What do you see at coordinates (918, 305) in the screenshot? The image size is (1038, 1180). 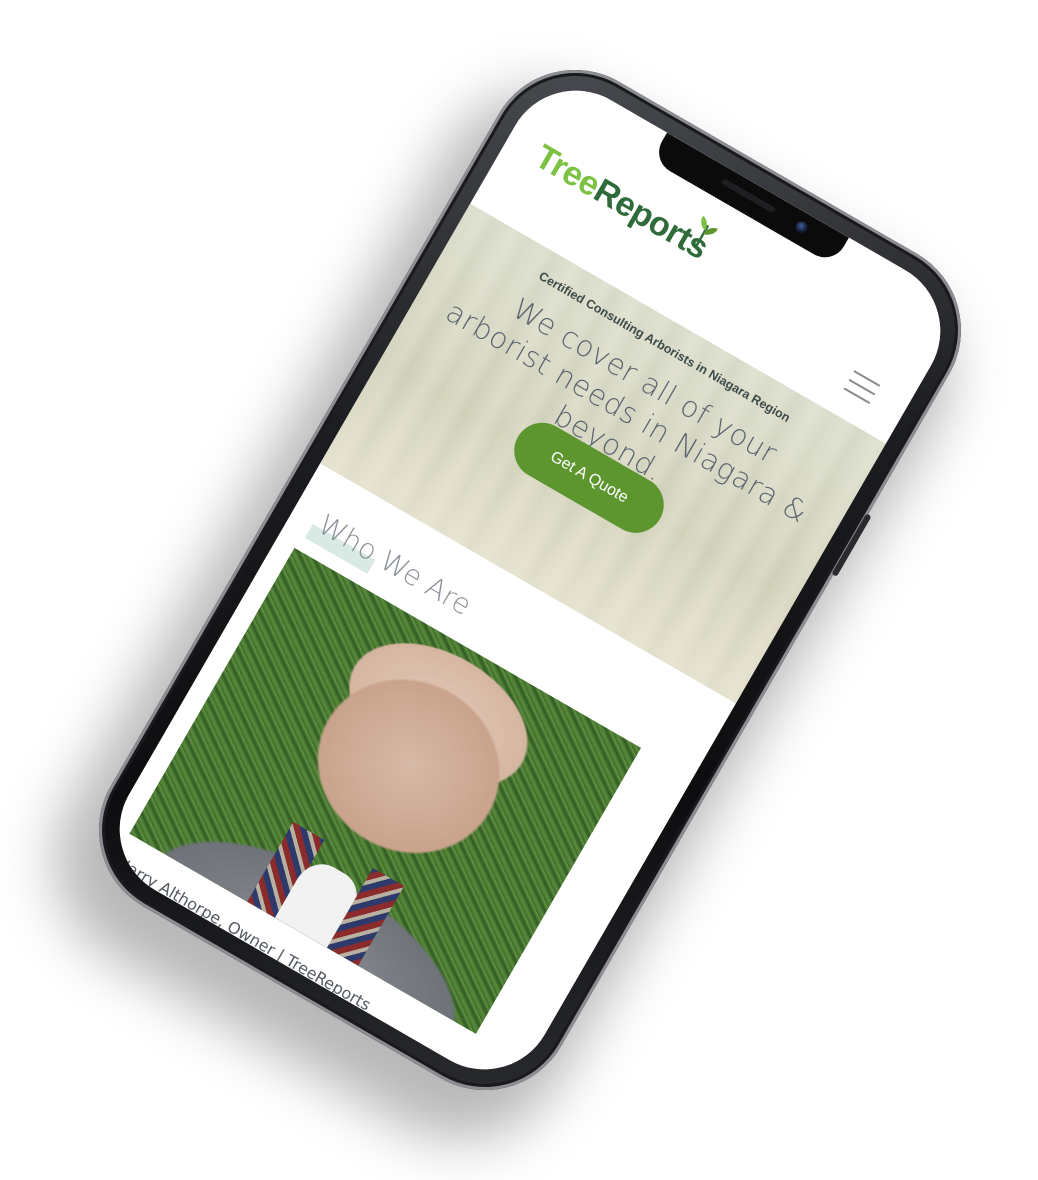 I see `battery-icon` at bounding box center [918, 305].